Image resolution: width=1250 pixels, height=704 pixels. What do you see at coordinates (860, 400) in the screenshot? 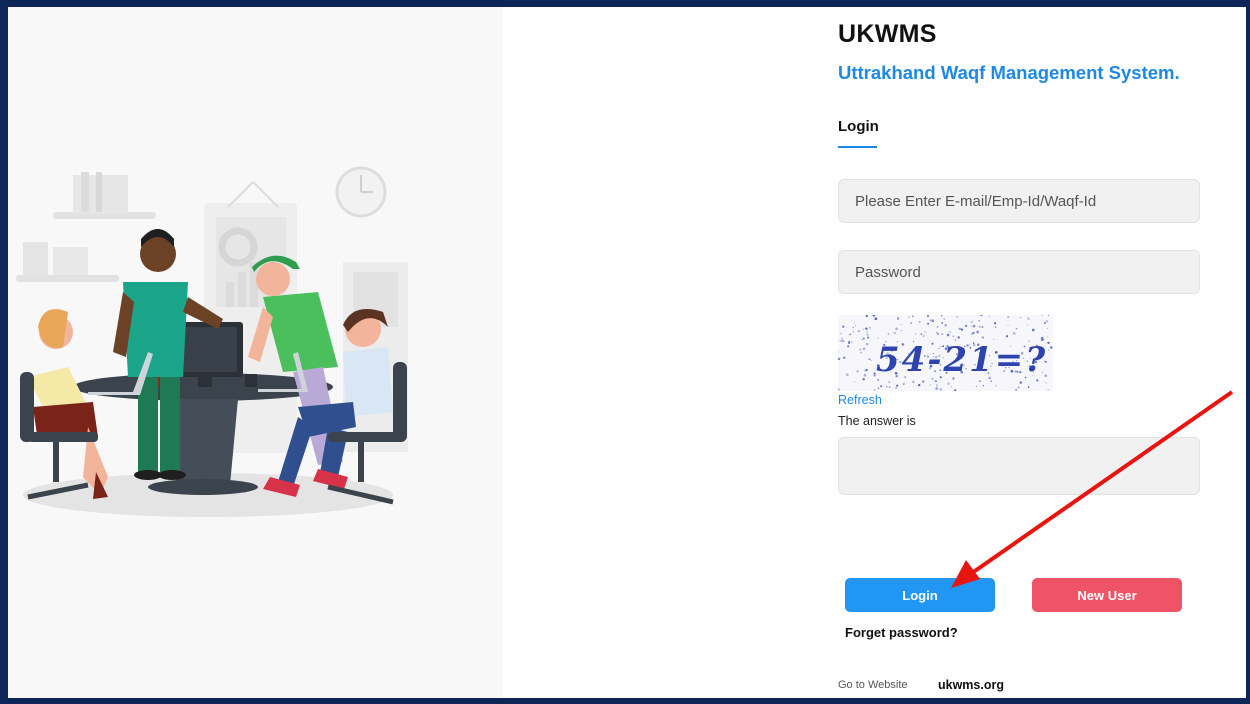
I see `captcha-refresh-link: Refresh` at bounding box center [860, 400].